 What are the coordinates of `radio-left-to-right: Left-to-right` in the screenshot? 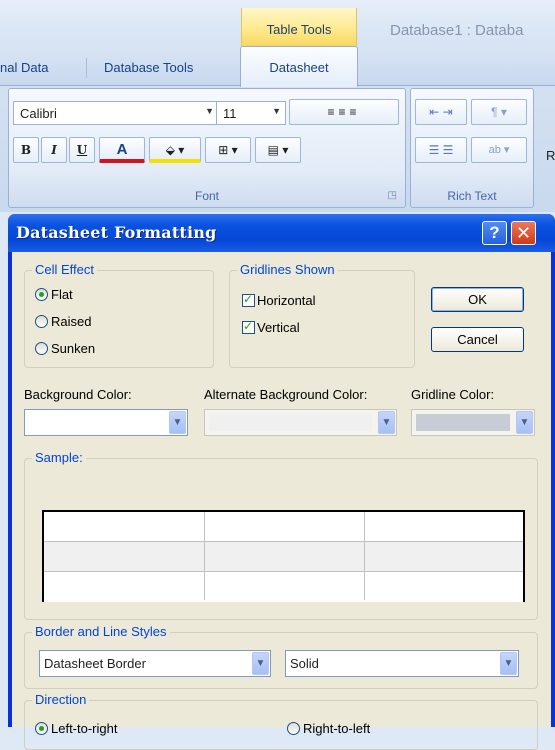 It's located at (76, 728).